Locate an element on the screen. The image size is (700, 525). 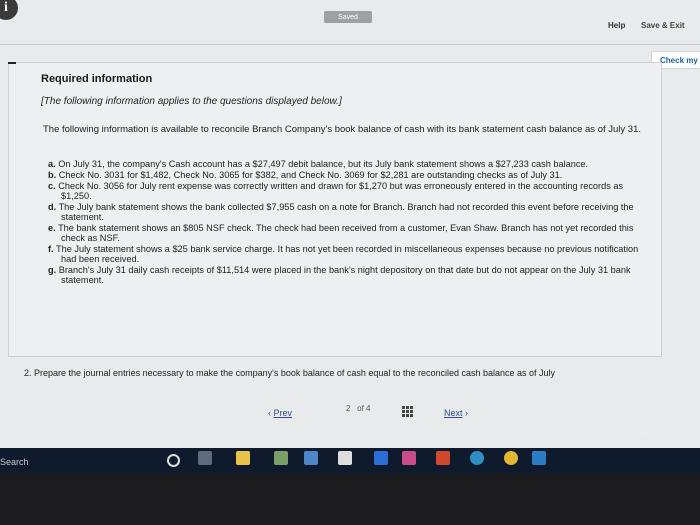
section-title: Required information is located at coordinates (97, 79).